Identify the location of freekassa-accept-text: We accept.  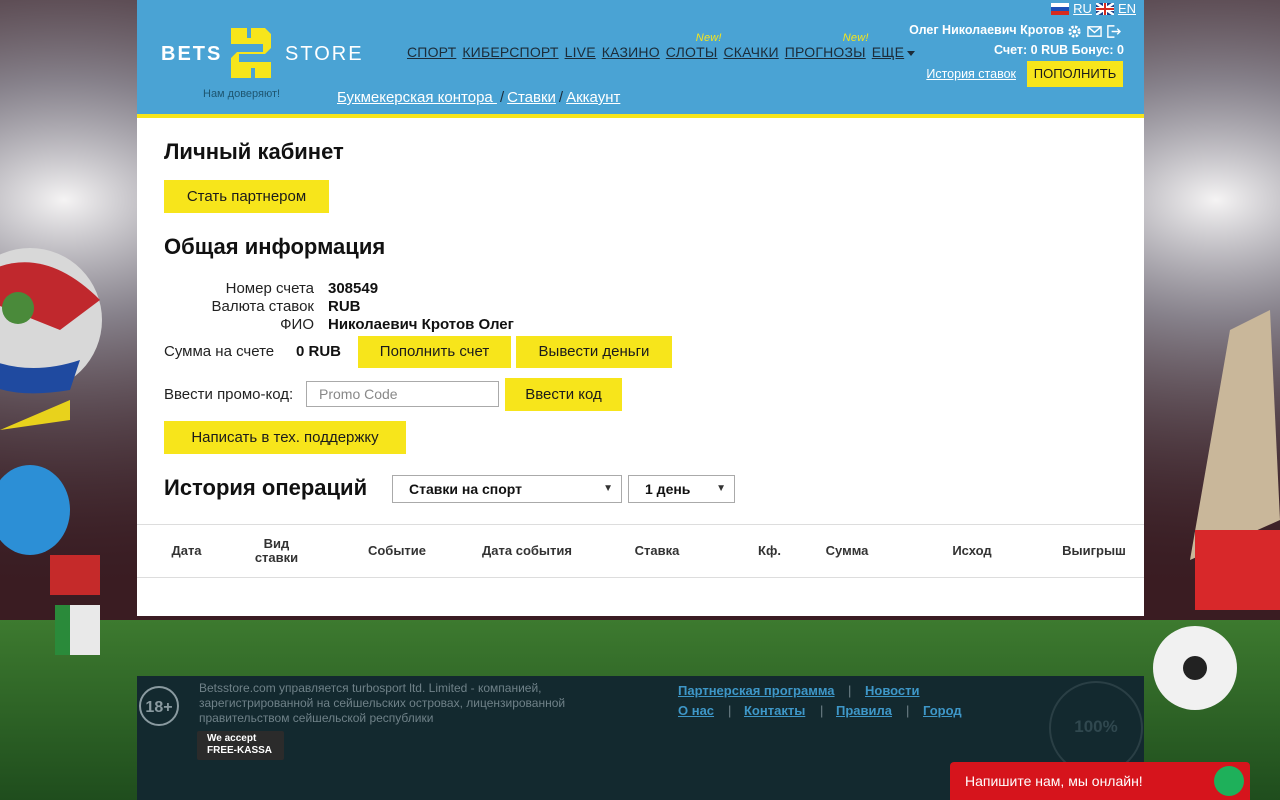
(232, 738).